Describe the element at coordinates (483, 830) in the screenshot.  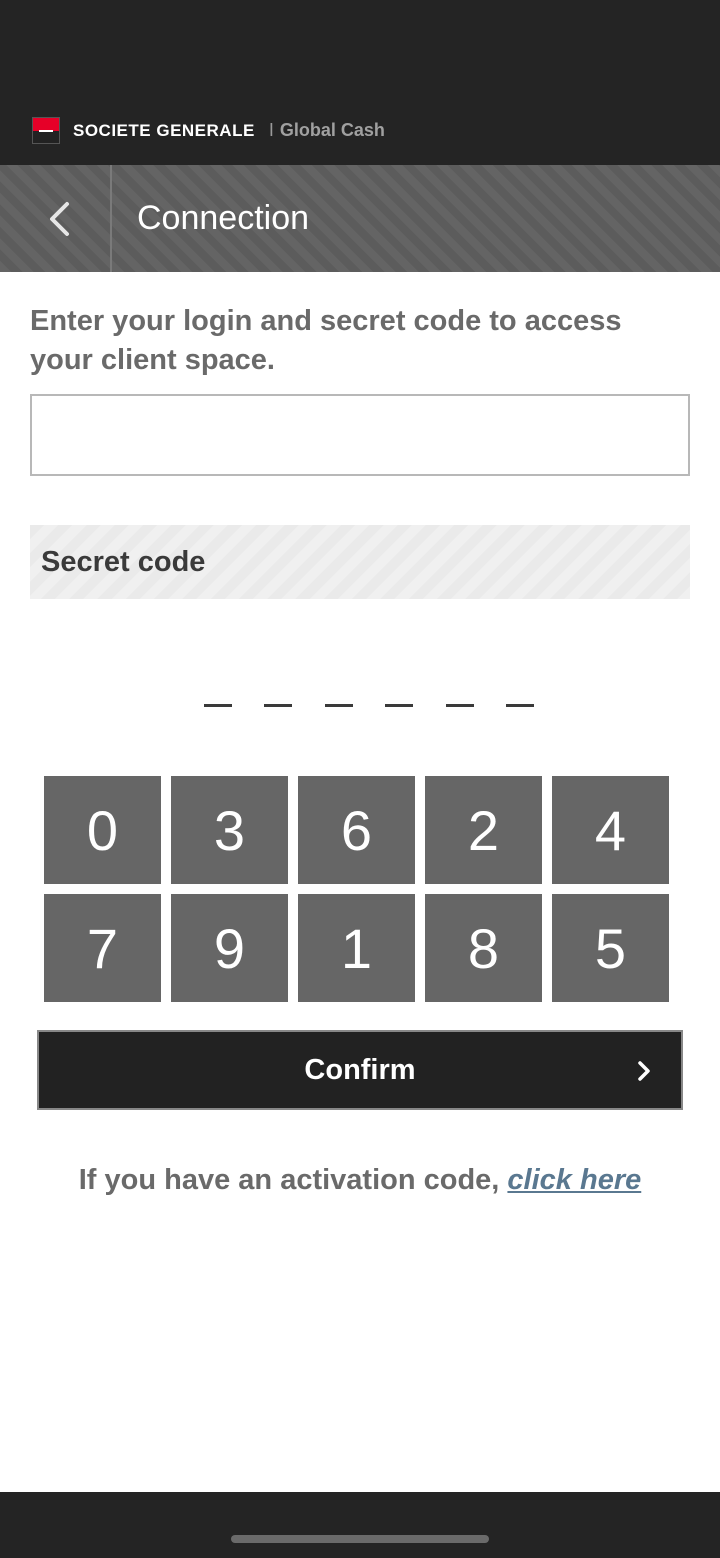
I see `keypad-key: 2` at that location.